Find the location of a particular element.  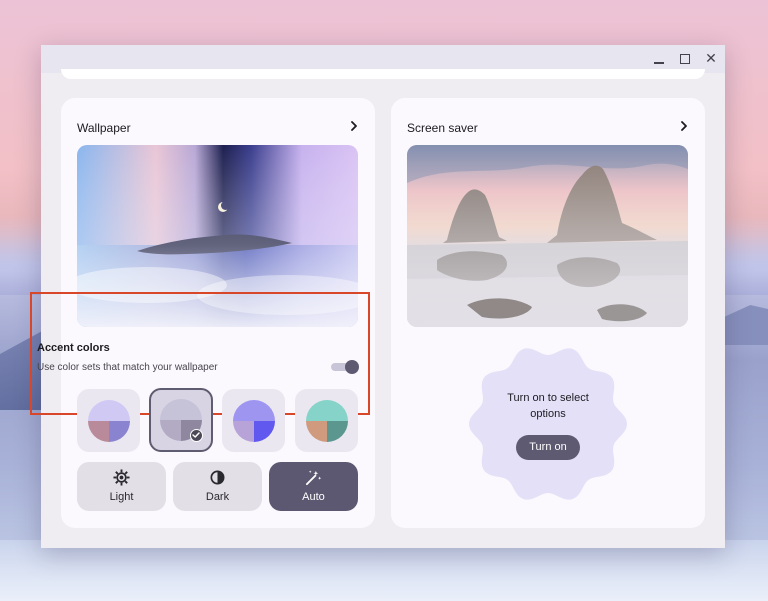

light-mode-button: Light is located at coordinates (121, 486).